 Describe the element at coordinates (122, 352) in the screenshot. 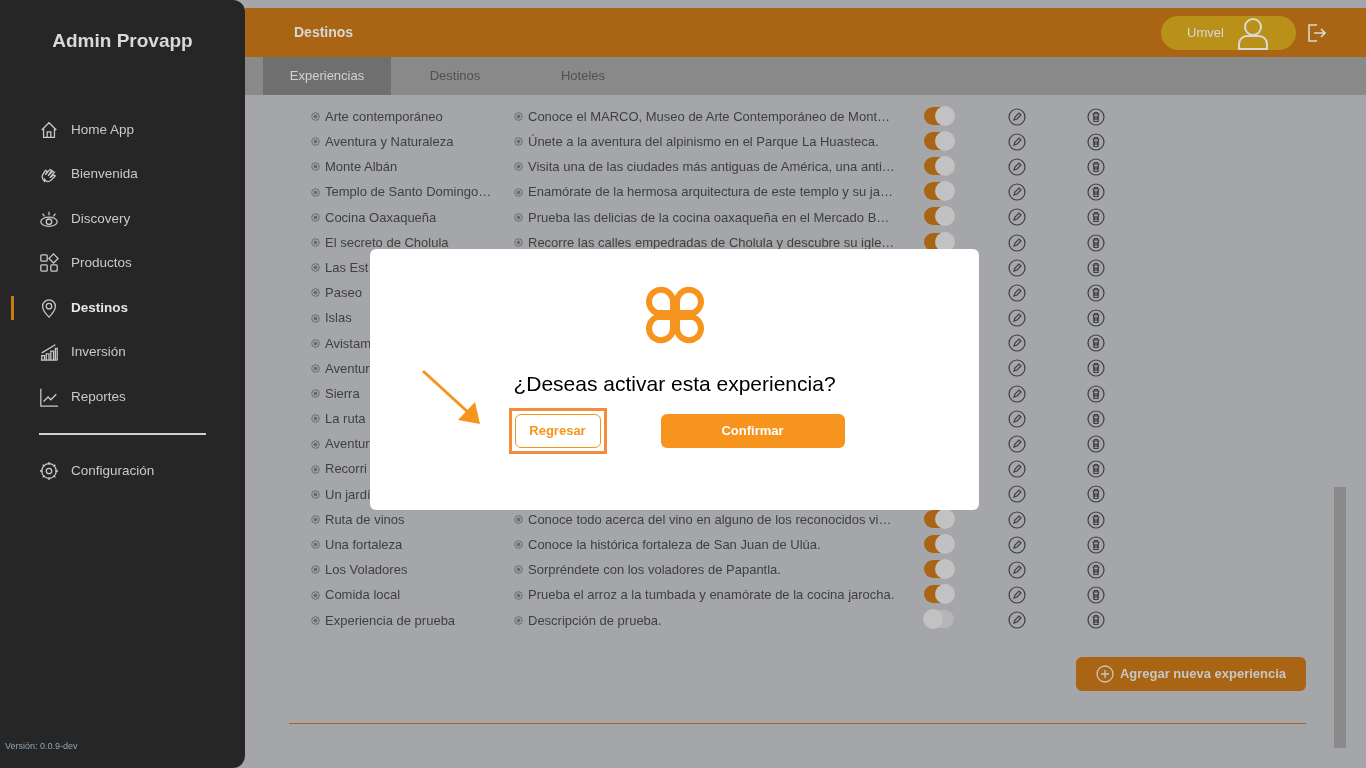

I see `nav-item: Inversión` at that location.